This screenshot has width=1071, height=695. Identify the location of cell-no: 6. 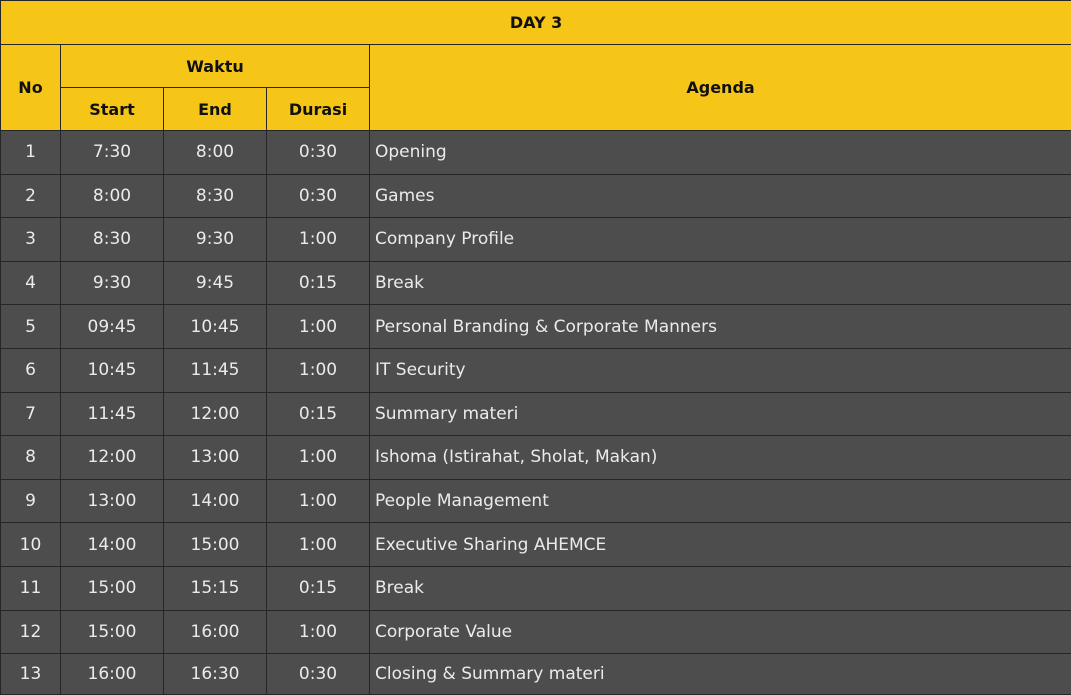
(31, 370).